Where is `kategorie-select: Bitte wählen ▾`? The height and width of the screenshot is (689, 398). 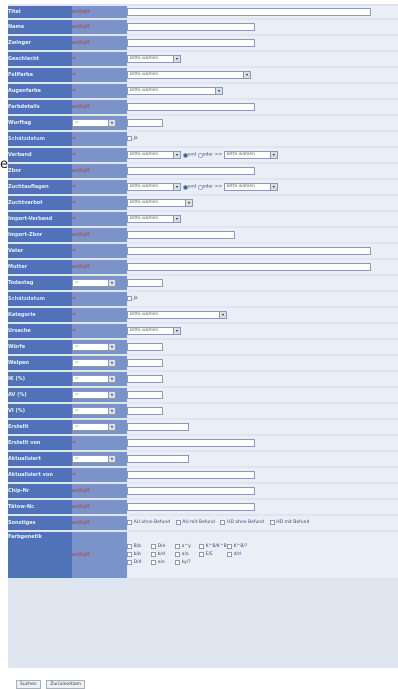
kategorie-select: Bitte wählen ▾ is located at coordinates (177, 315).